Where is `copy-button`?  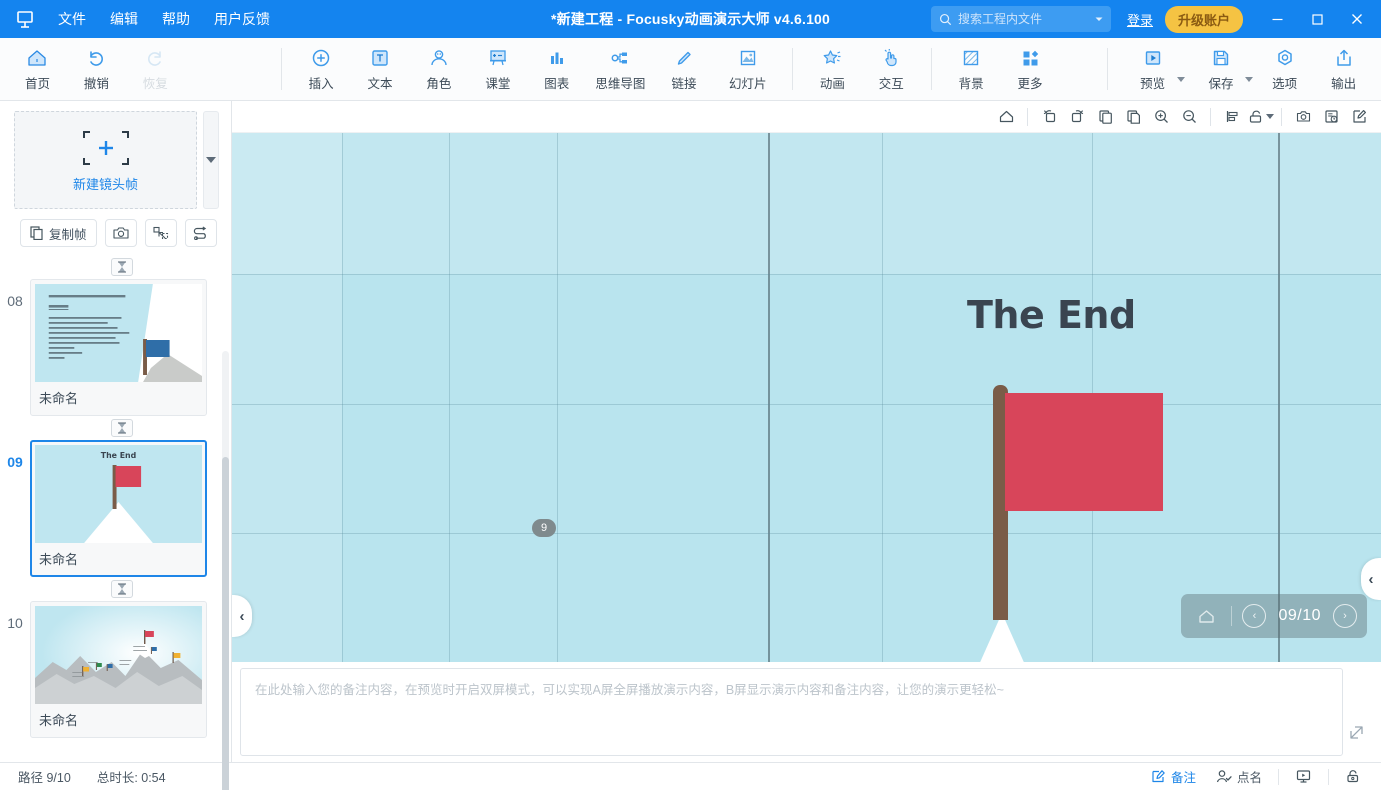 copy-button is located at coordinates (1105, 117).